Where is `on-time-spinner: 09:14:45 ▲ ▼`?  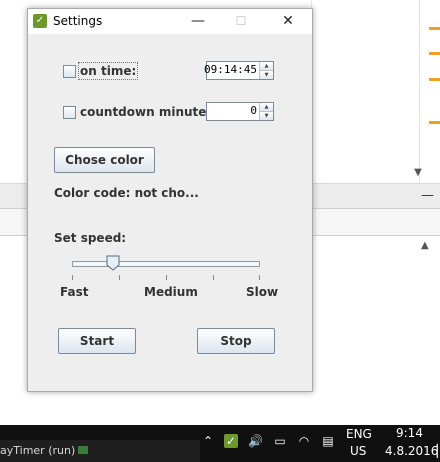 on-time-spinner: 09:14:45 ▲ ▼ is located at coordinates (239, 70).